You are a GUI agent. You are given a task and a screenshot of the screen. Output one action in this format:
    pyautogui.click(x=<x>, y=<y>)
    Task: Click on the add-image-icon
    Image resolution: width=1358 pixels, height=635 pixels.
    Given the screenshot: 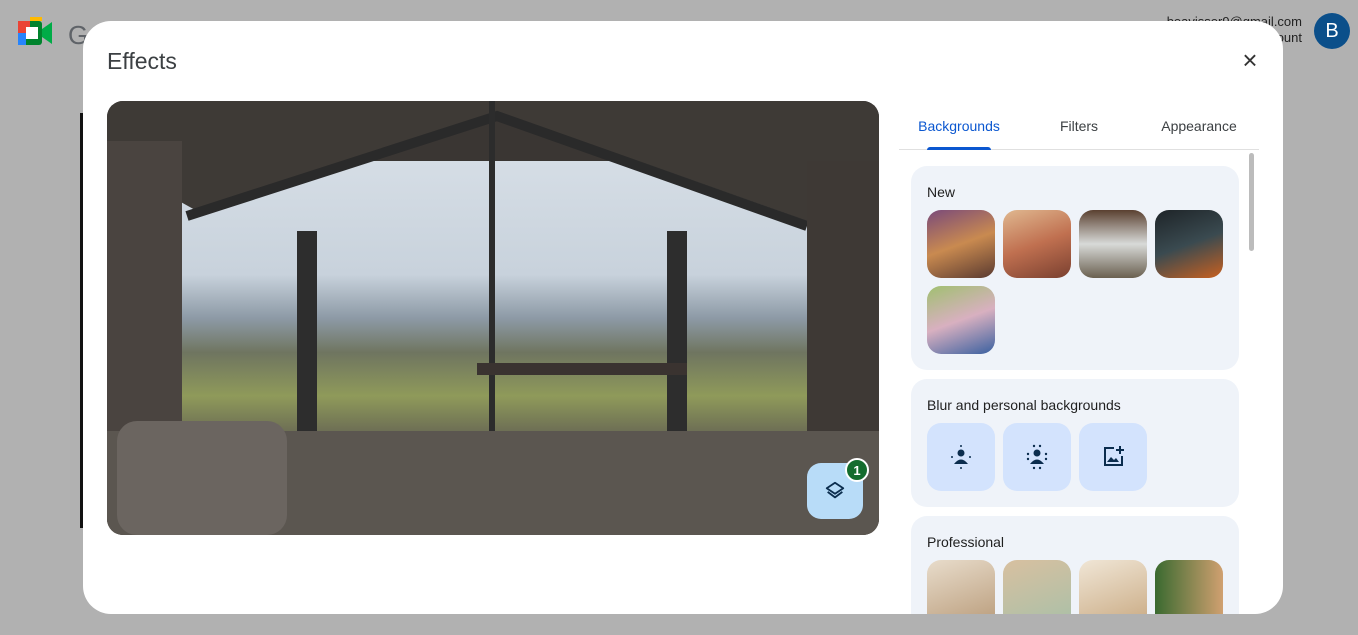 What is the action you would take?
    pyautogui.click(x=1114, y=456)
    